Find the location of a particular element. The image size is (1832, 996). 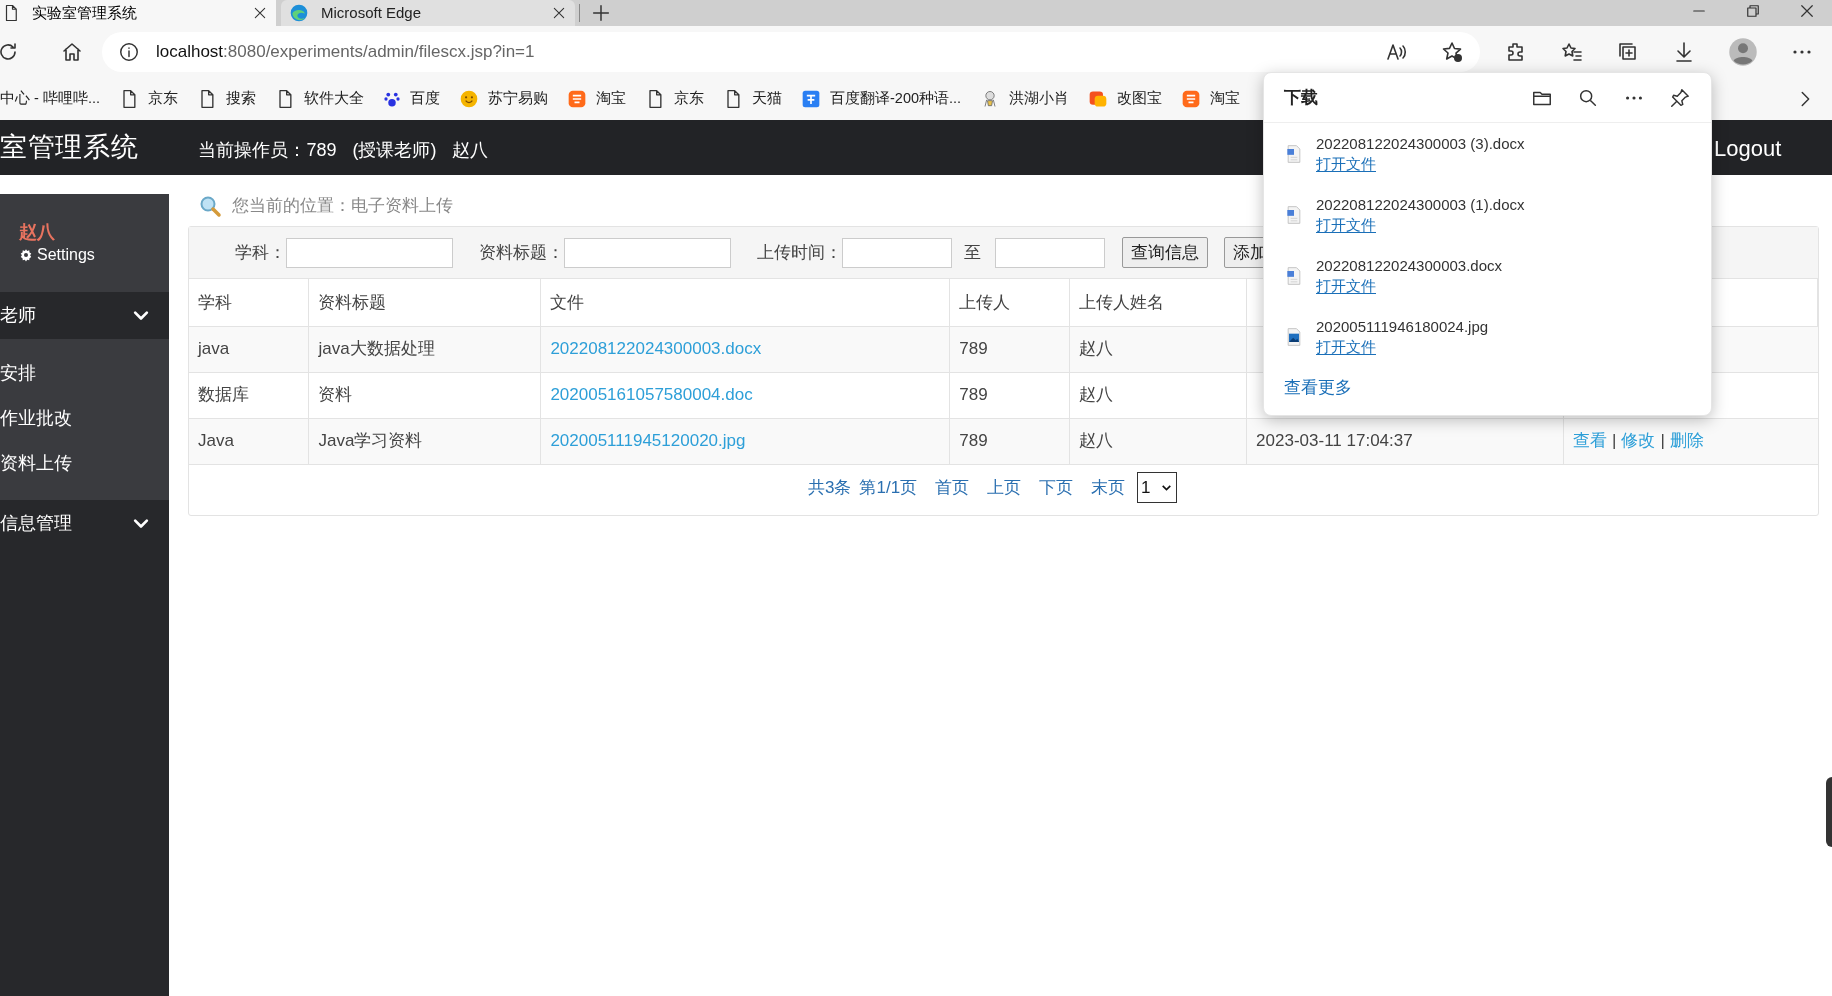

see-more-link: 查看更多 is located at coordinates (1318, 388).